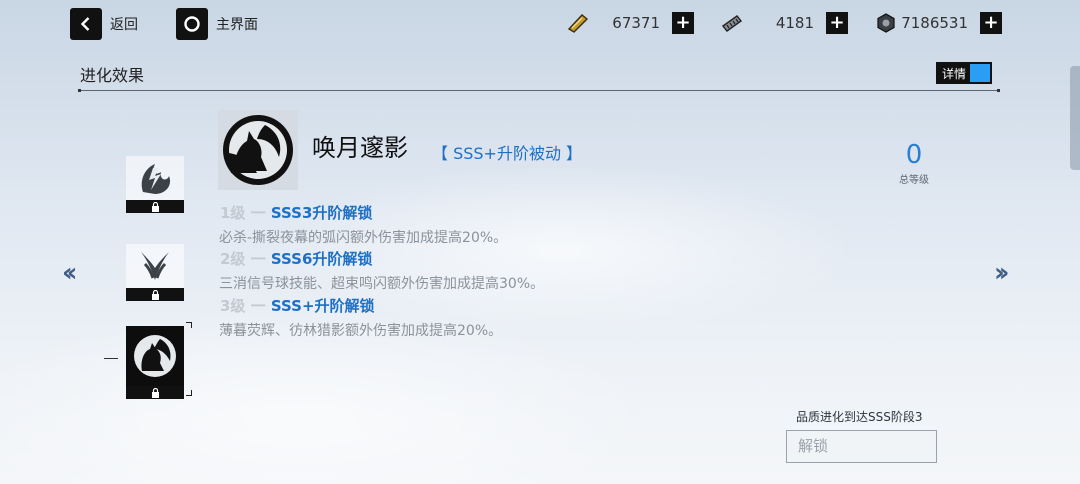 The width and height of the screenshot is (1080, 484). I want to click on detail-toggle-label: 详情, so click(954, 73).